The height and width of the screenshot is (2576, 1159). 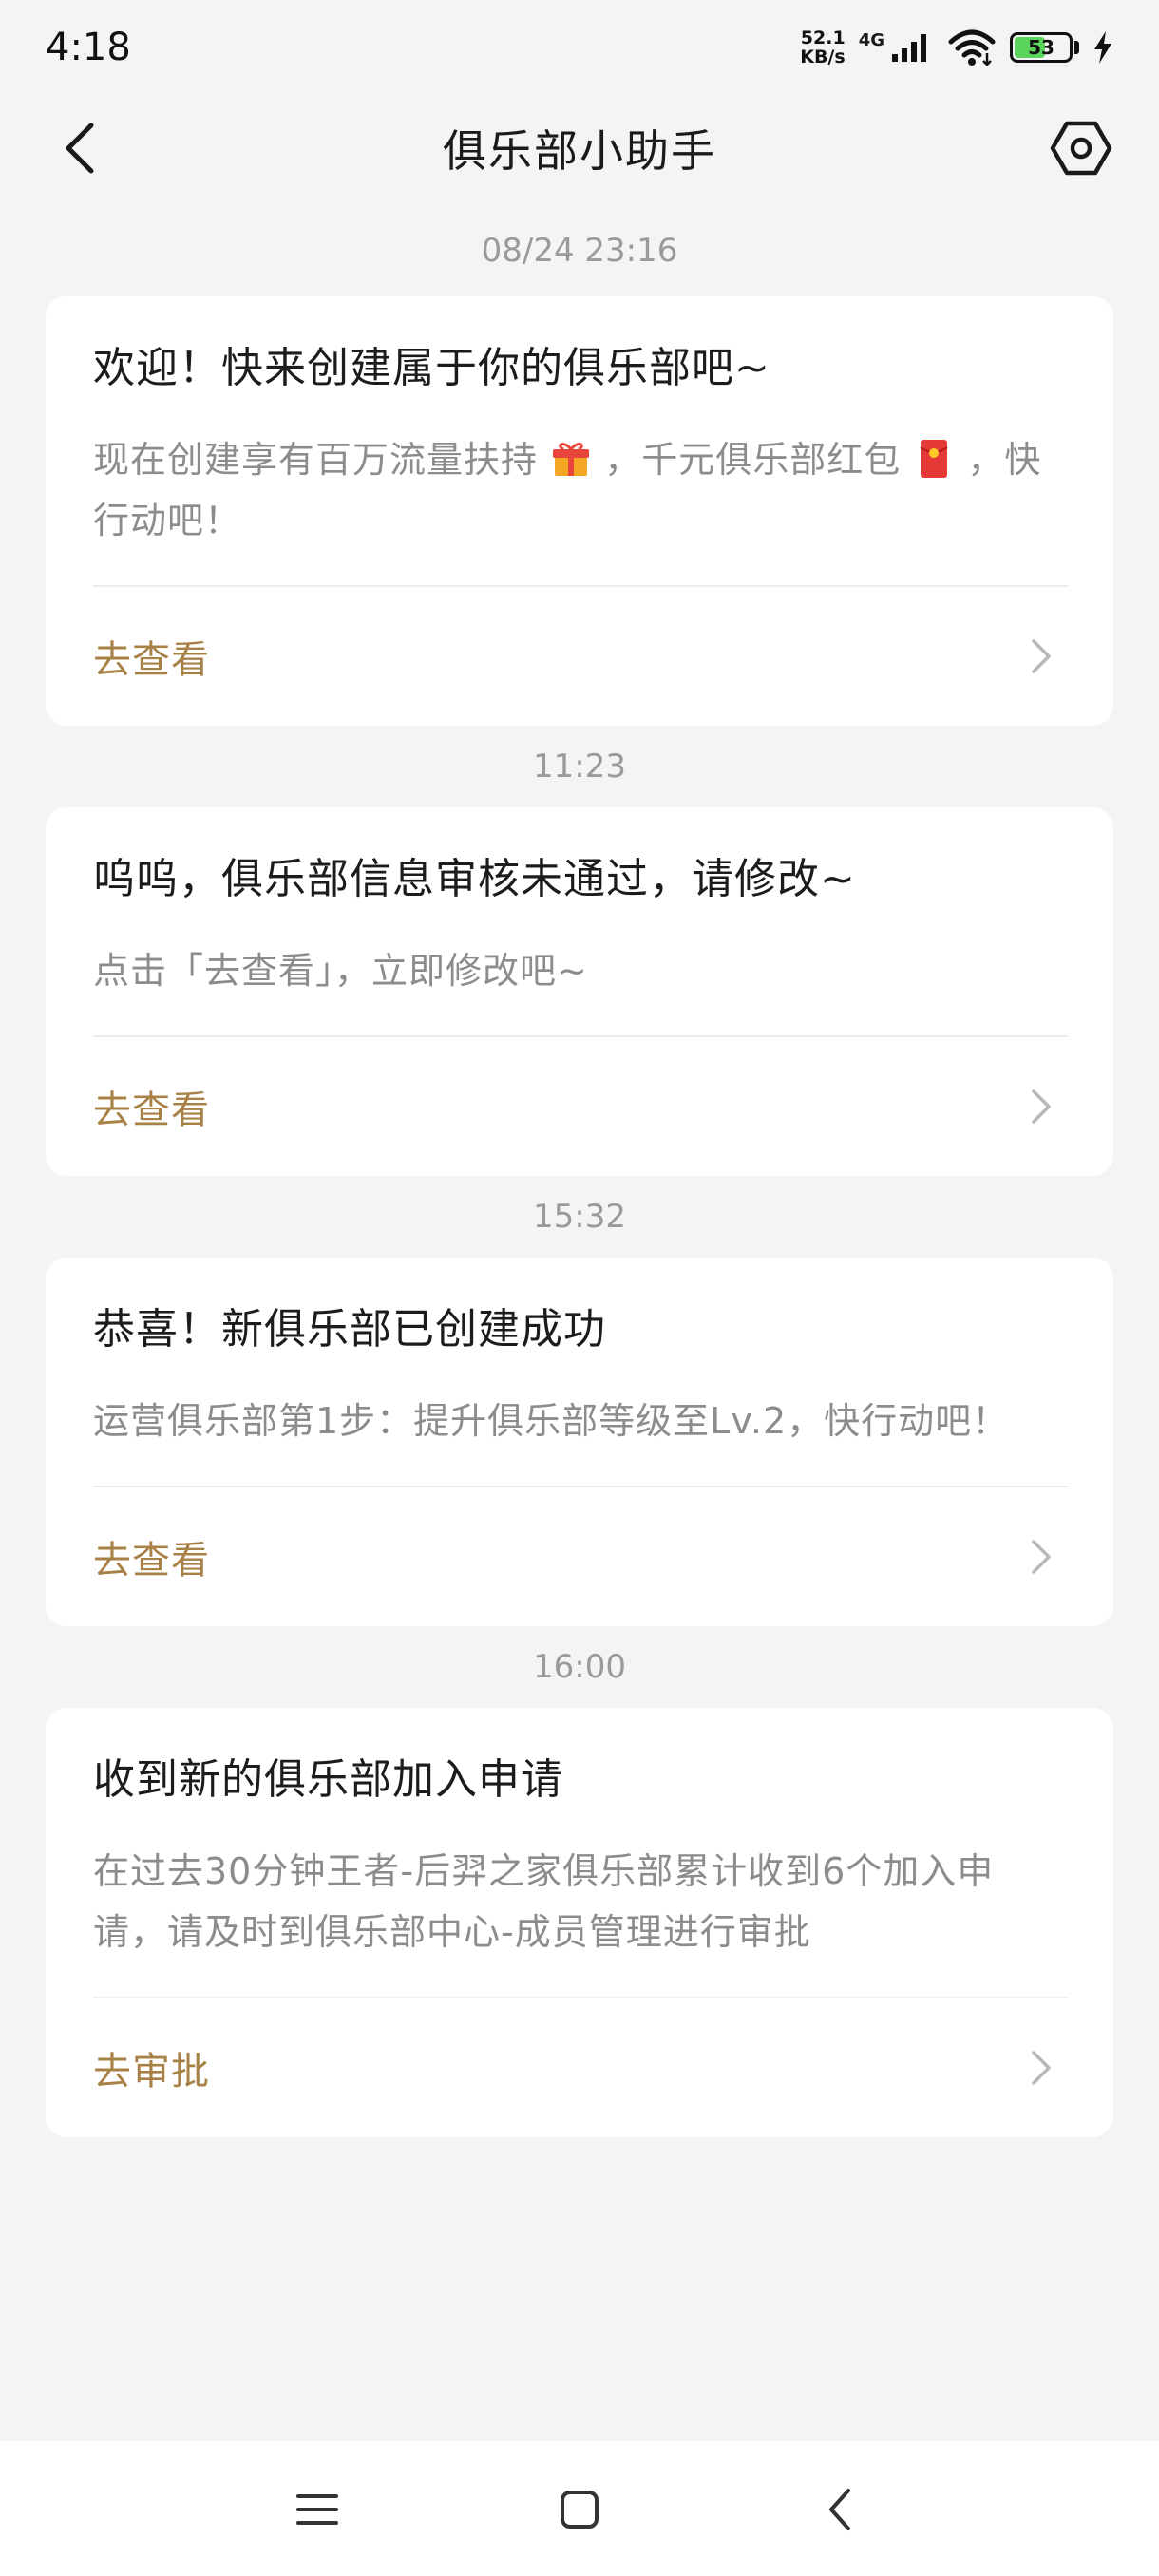 What do you see at coordinates (579, 251) in the screenshot?
I see `message-timestamp: 08/24 23:16` at bounding box center [579, 251].